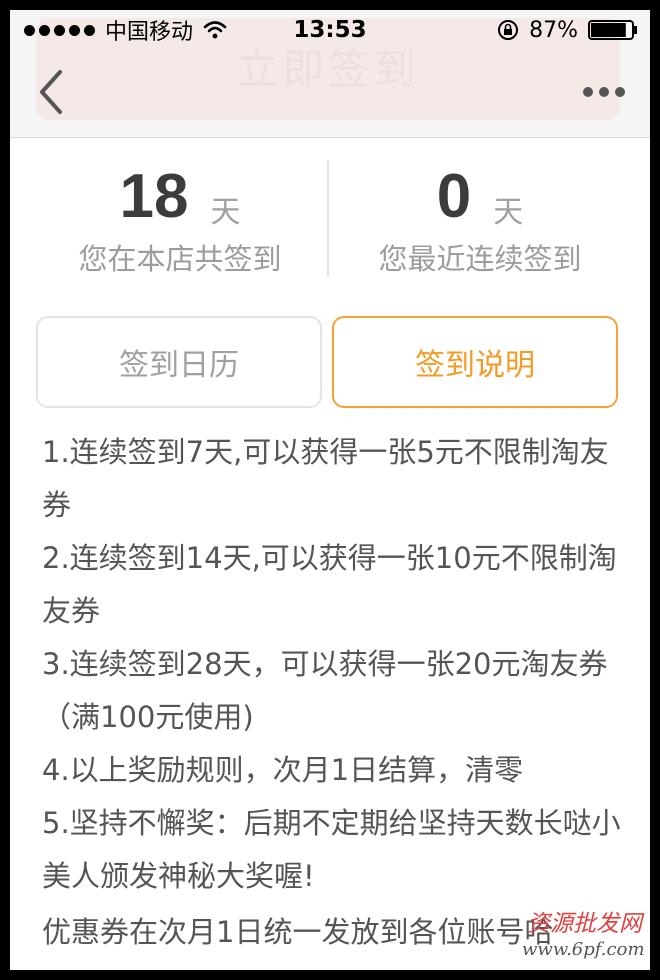 Image resolution: width=660 pixels, height=980 pixels. Describe the element at coordinates (583, 949) in the screenshot. I see `watermark-url: www.6pf.com` at that location.